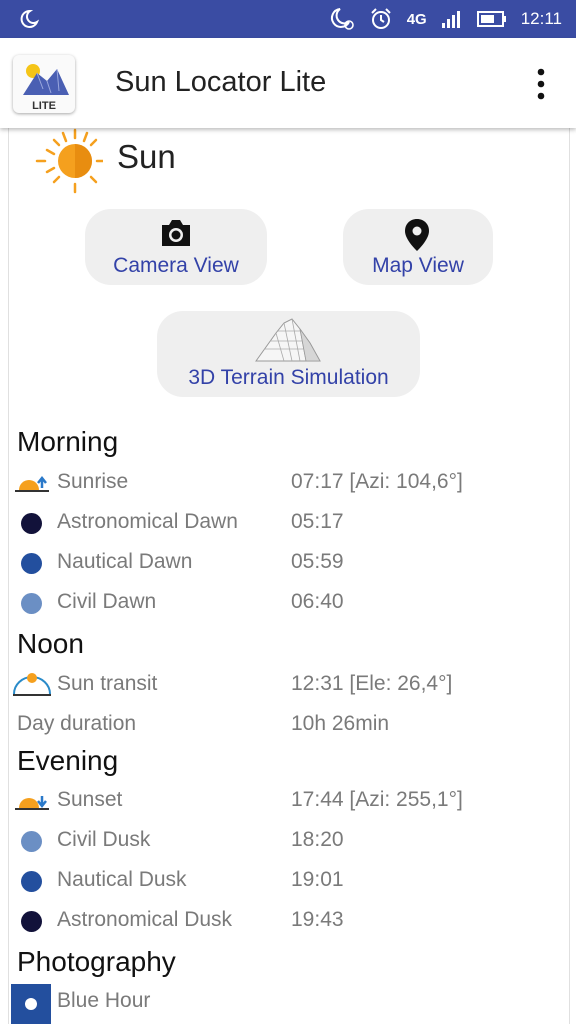 This screenshot has width=576, height=1024. Describe the element at coordinates (342, 19) in the screenshot. I see `moon-alarm-icon` at that location.